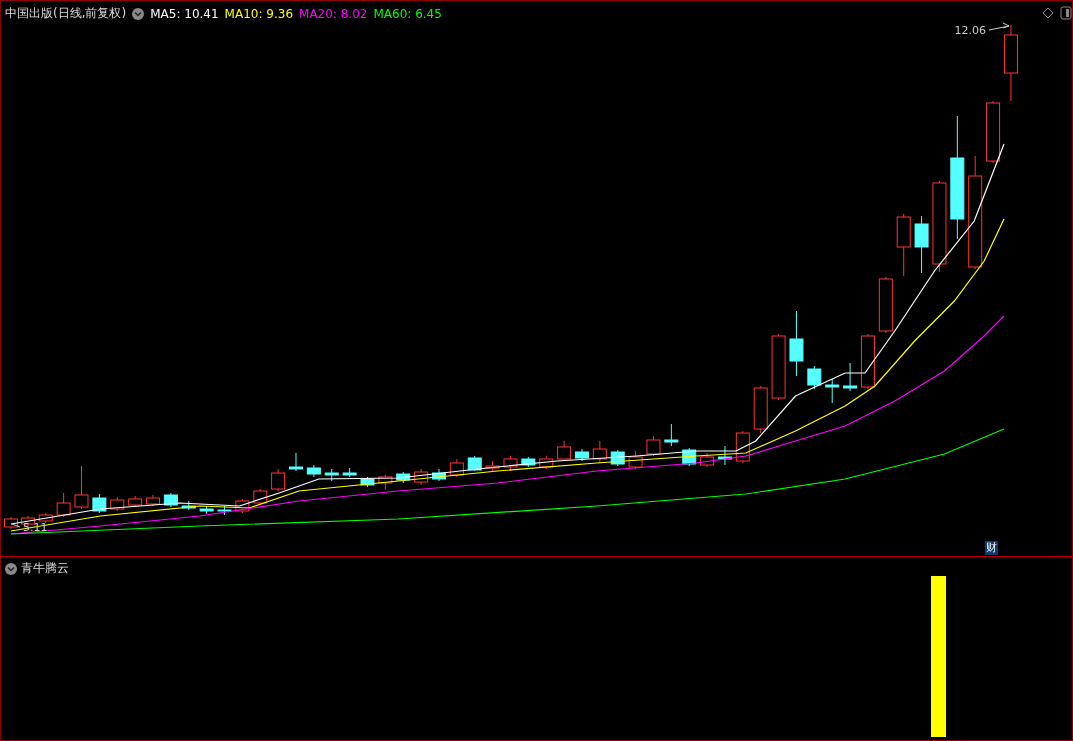 This screenshot has height=741, width=1073. I want to click on moving-average-value: MA20: 8.02, so click(333, 13).